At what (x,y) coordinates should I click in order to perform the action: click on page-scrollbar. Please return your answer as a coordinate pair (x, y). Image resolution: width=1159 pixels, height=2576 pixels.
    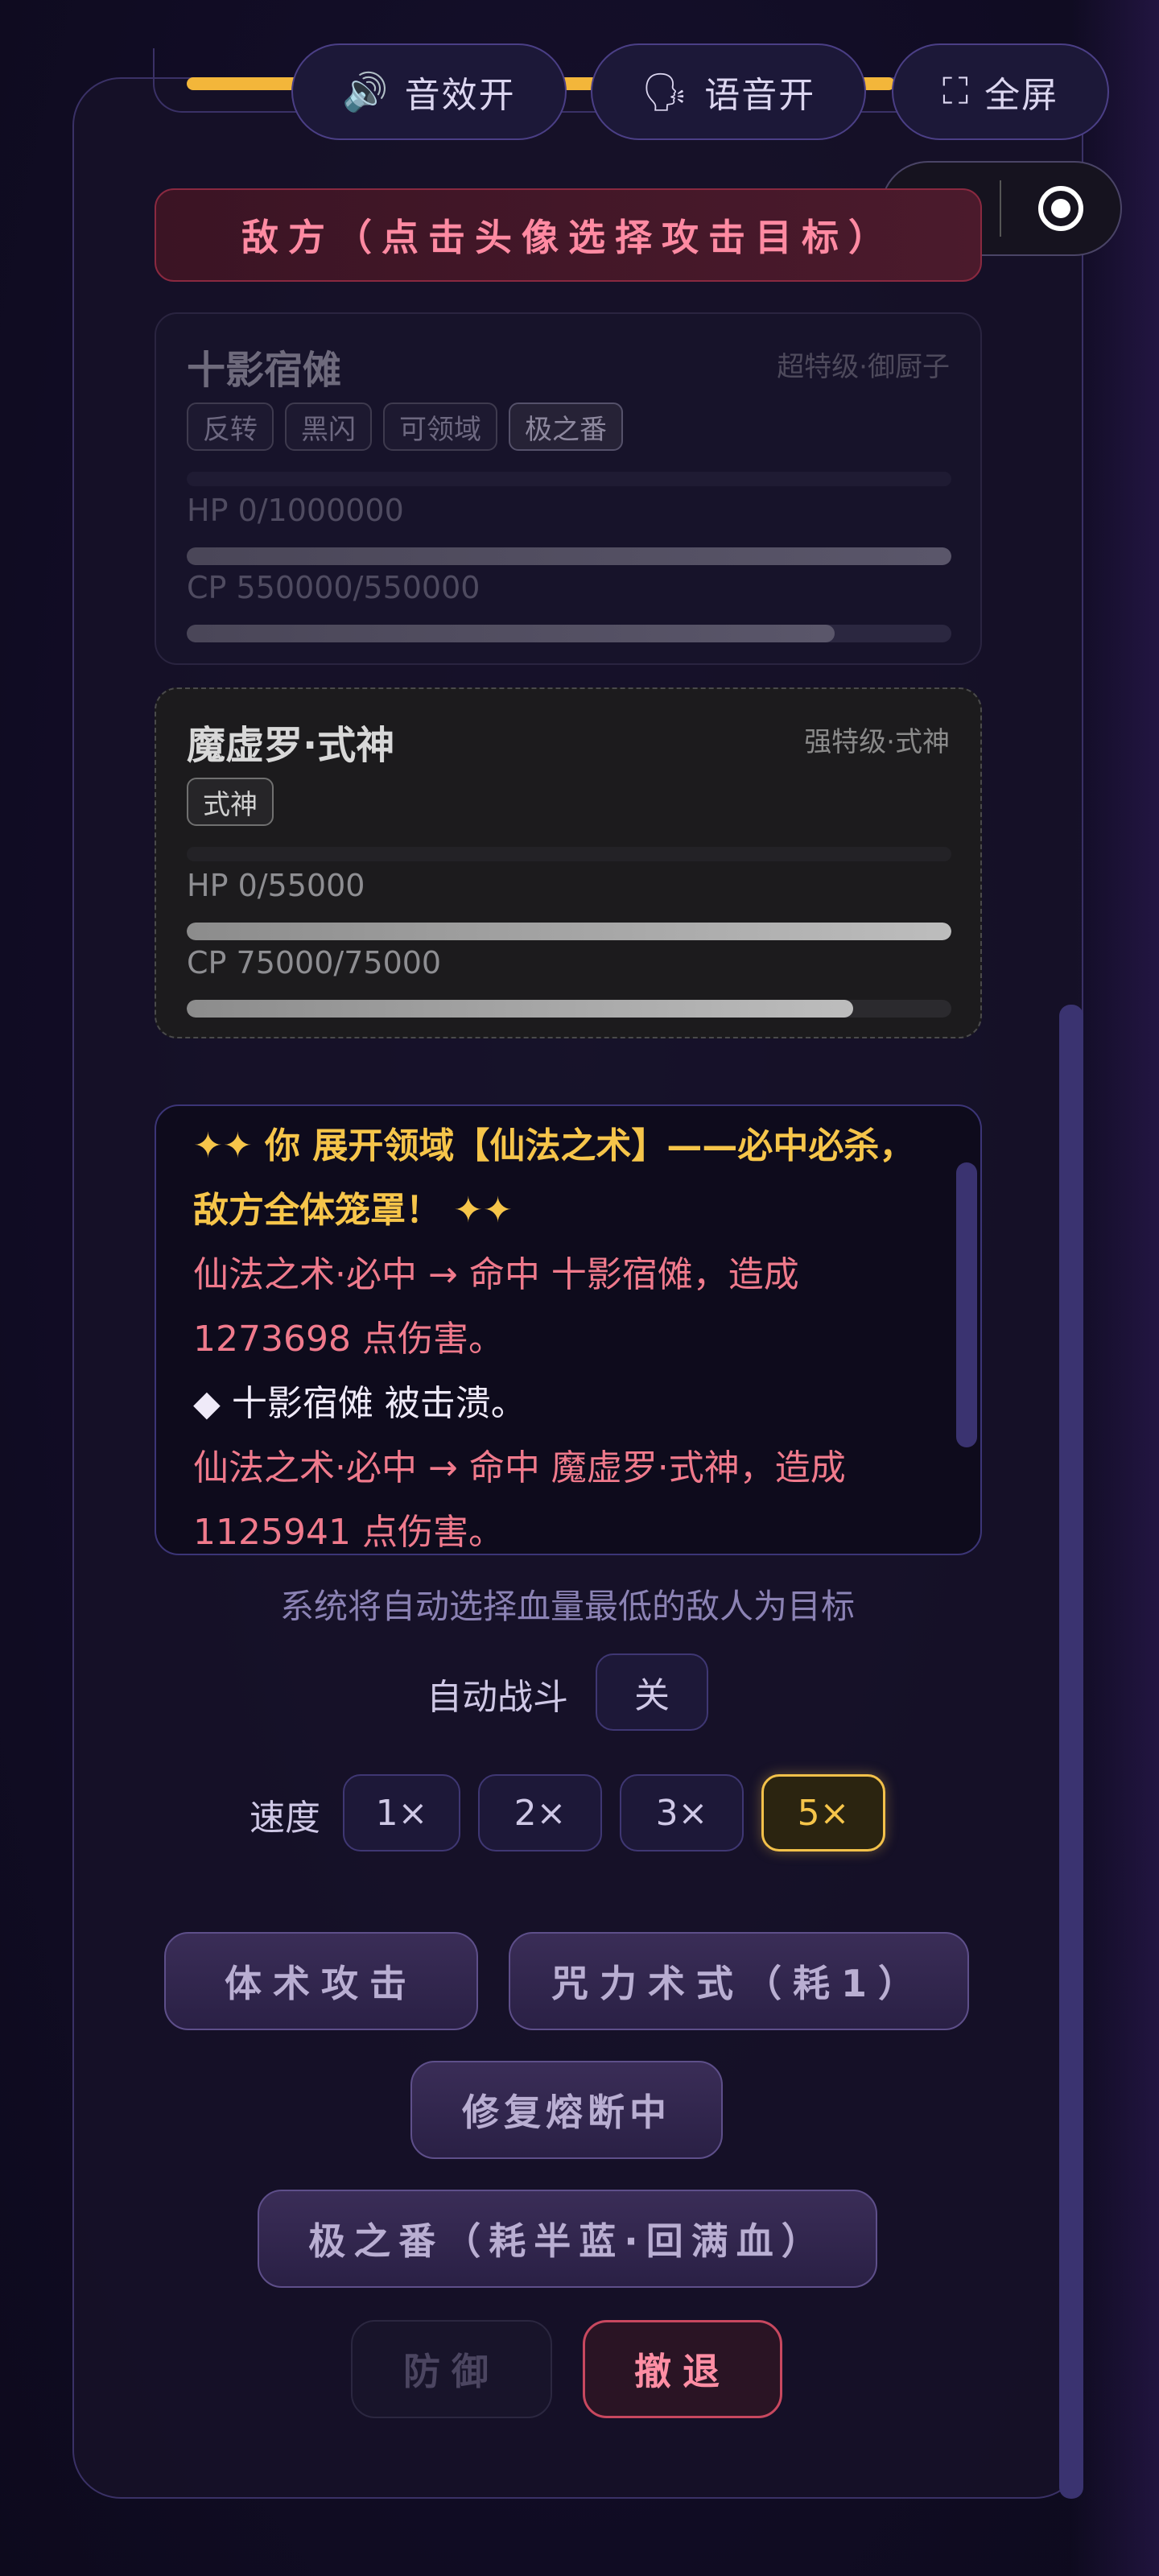
    Looking at the image, I should click on (1071, 1752).